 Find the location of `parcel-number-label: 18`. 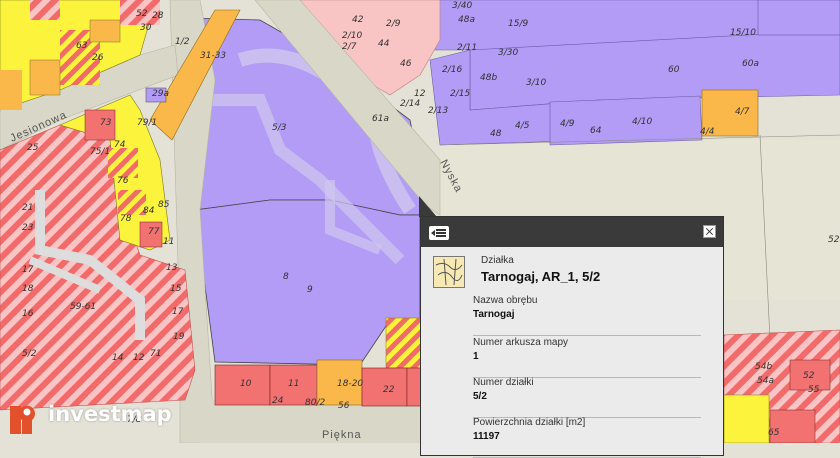

parcel-number-label: 18 is located at coordinates (28, 289).